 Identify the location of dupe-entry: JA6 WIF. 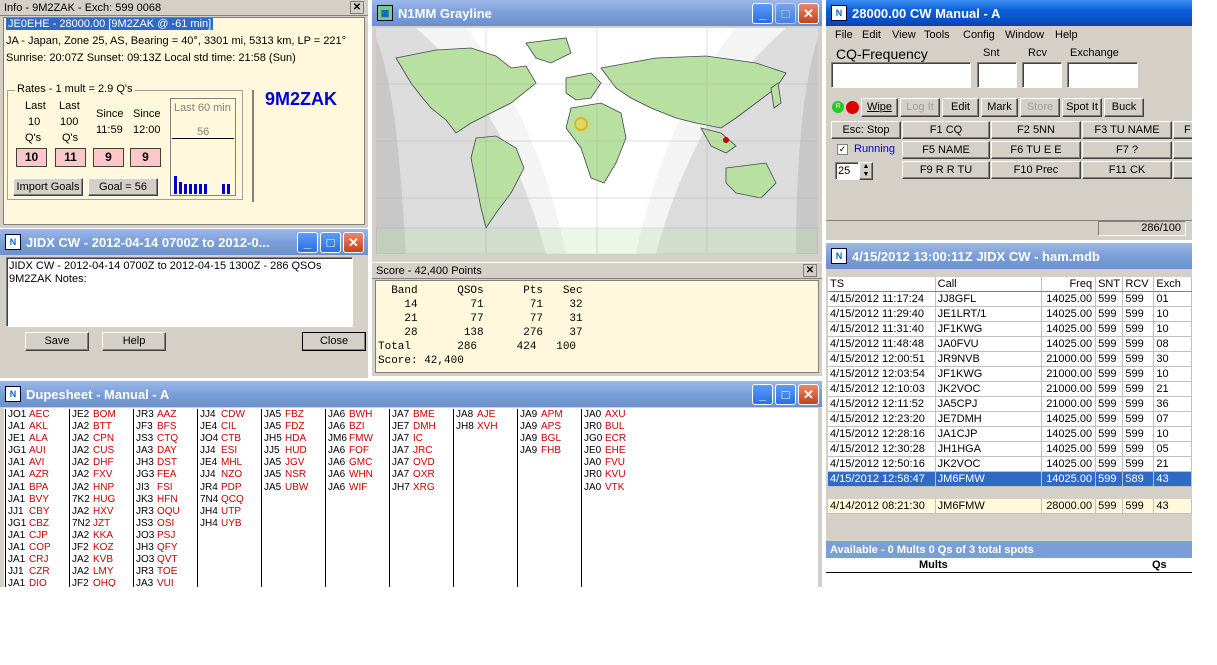
(357, 488).